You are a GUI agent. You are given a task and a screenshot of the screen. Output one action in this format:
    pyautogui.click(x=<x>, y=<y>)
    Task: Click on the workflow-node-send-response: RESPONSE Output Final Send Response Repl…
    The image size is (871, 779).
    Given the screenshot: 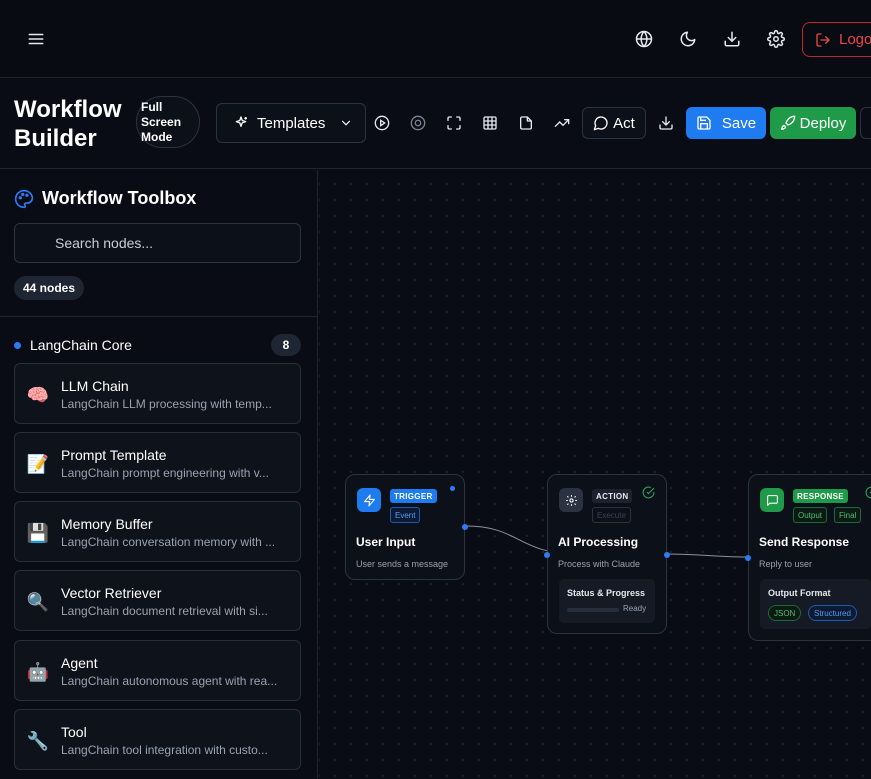 What is the action you would take?
    pyautogui.click(x=808, y=557)
    